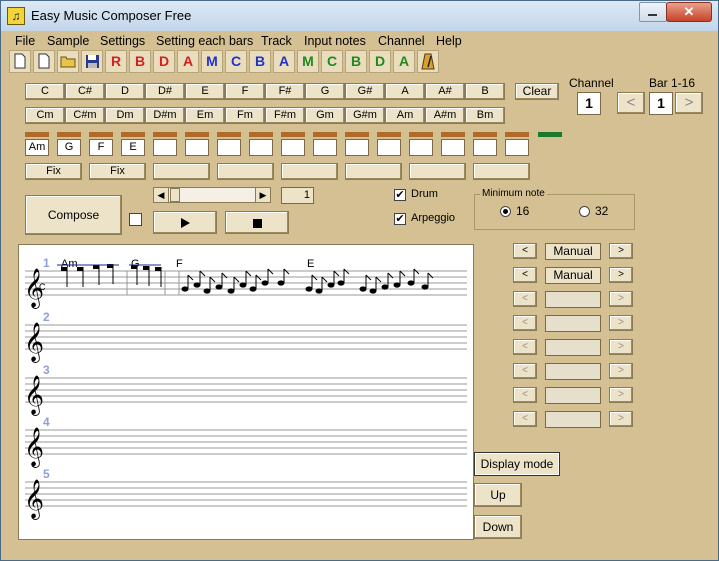 This screenshot has height=561, width=719. I want to click on slider-thumb, so click(175, 195).